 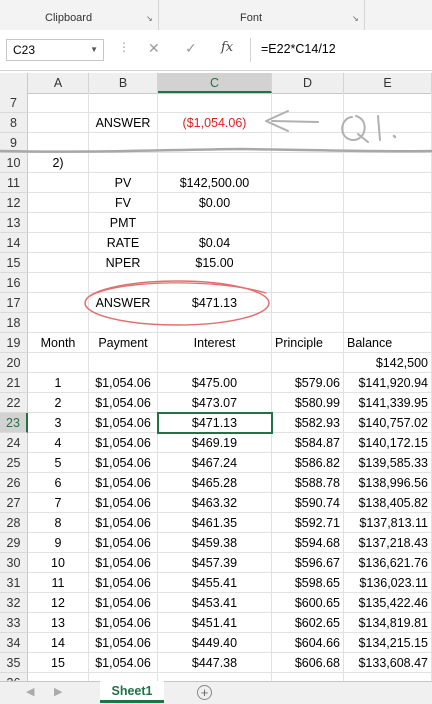 What do you see at coordinates (58, 203) in the screenshot?
I see `cell-a12` at bounding box center [58, 203].